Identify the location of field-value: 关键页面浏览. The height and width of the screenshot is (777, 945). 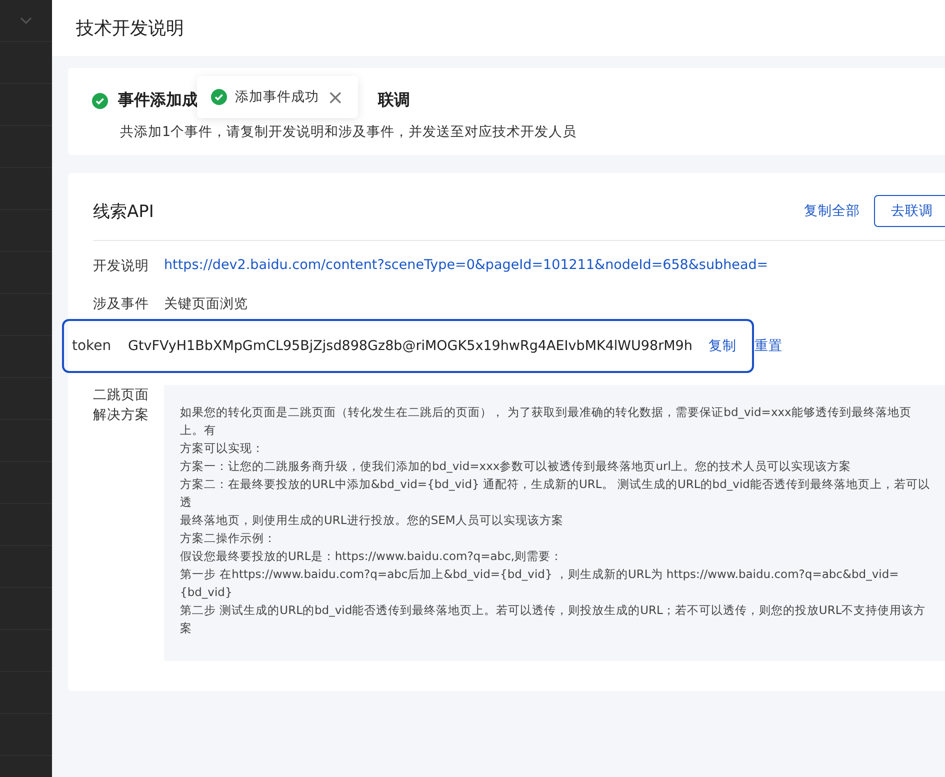
(206, 304).